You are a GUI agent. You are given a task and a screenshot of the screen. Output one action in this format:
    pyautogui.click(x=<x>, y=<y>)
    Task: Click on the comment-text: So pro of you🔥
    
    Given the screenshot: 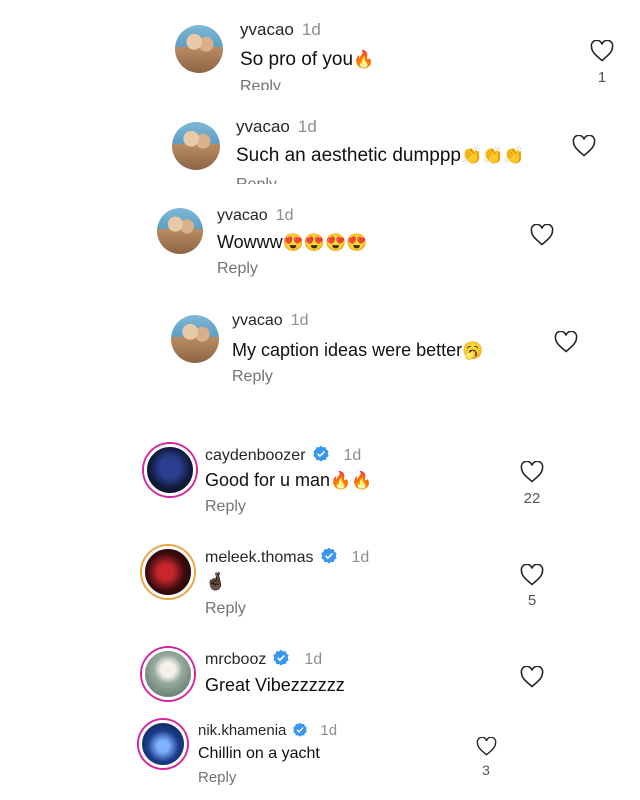 What is the action you would take?
    pyautogui.click(x=307, y=60)
    